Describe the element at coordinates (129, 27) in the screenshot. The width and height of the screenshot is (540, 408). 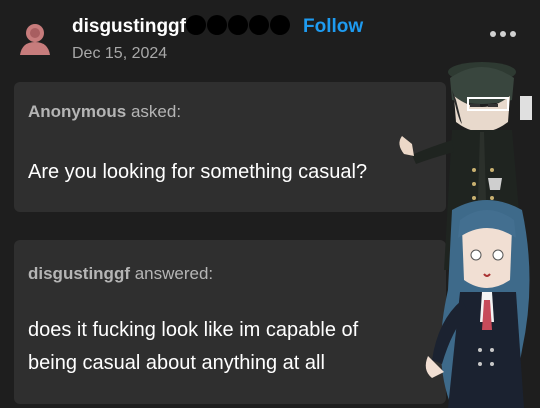
I see `username-link: disgustinggf` at that location.